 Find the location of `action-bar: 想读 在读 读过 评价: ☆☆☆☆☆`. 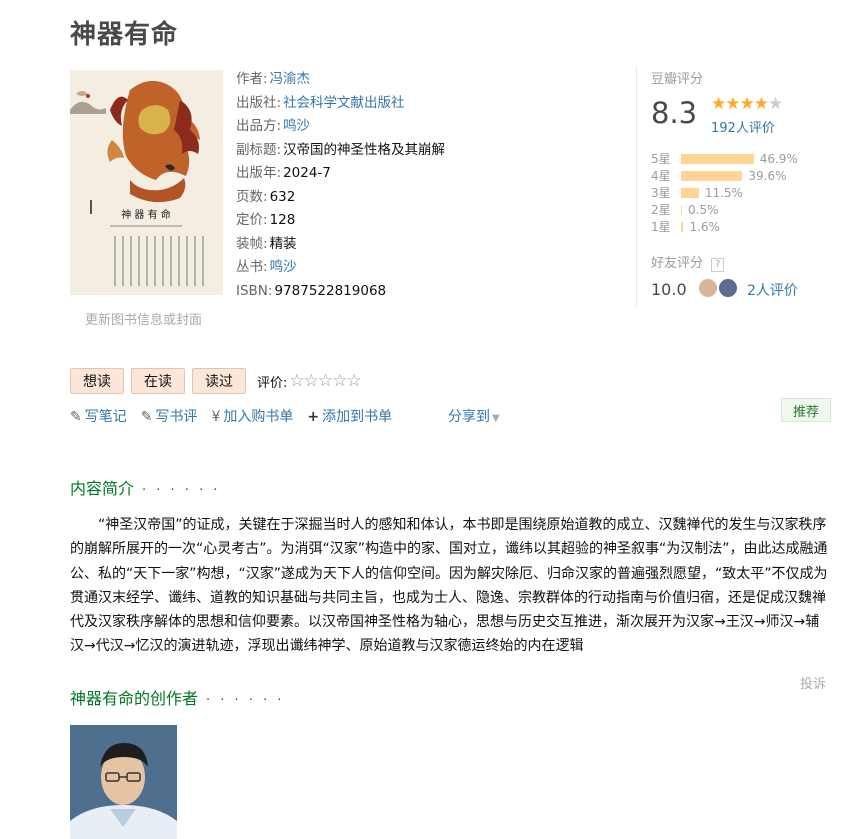

action-bar: 想读 在读 读过 评价: ☆☆☆☆☆ is located at coordinates (216, 381).